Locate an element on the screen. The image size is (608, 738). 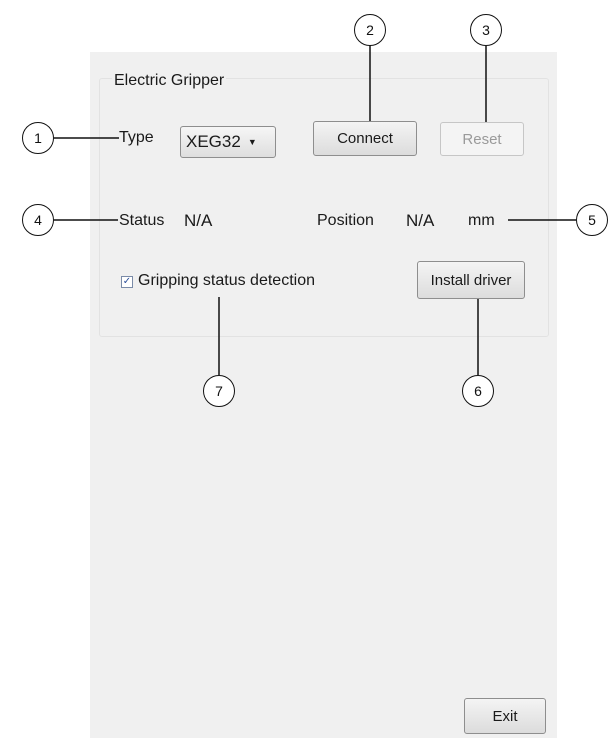
callout-7: 7 is located at coordinates (219, 391).